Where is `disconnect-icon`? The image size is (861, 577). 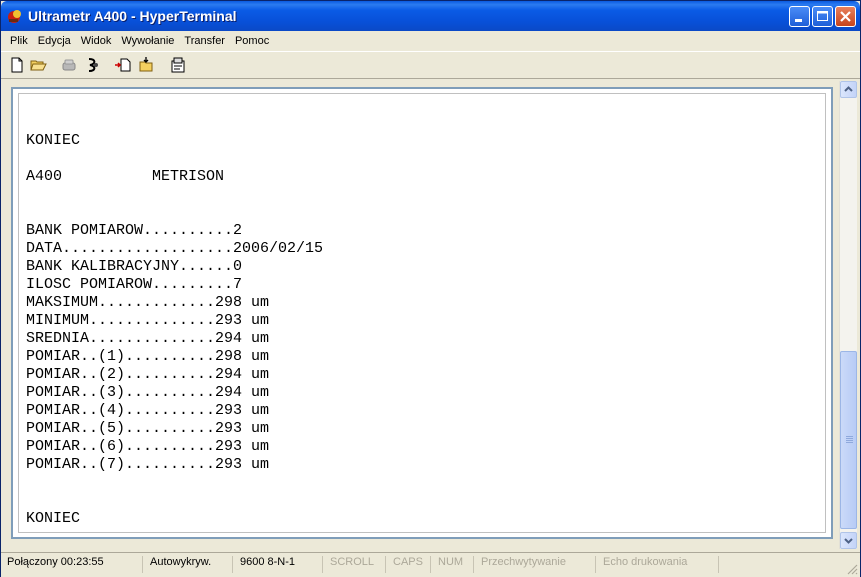
disconnect-icon is located at coordinates (93, 65).